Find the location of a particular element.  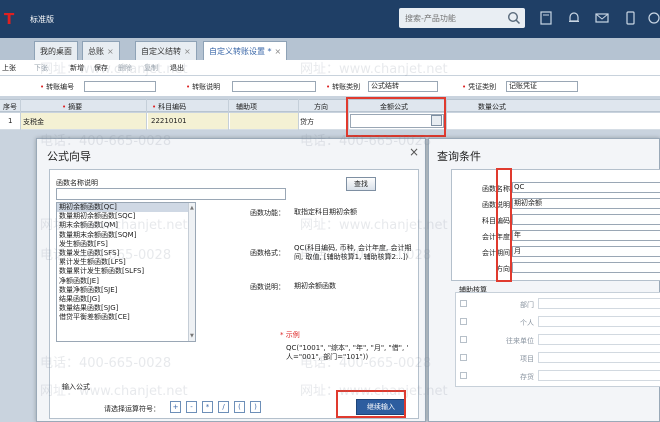

list-item: 项目 is located at coordinates (558, 358).